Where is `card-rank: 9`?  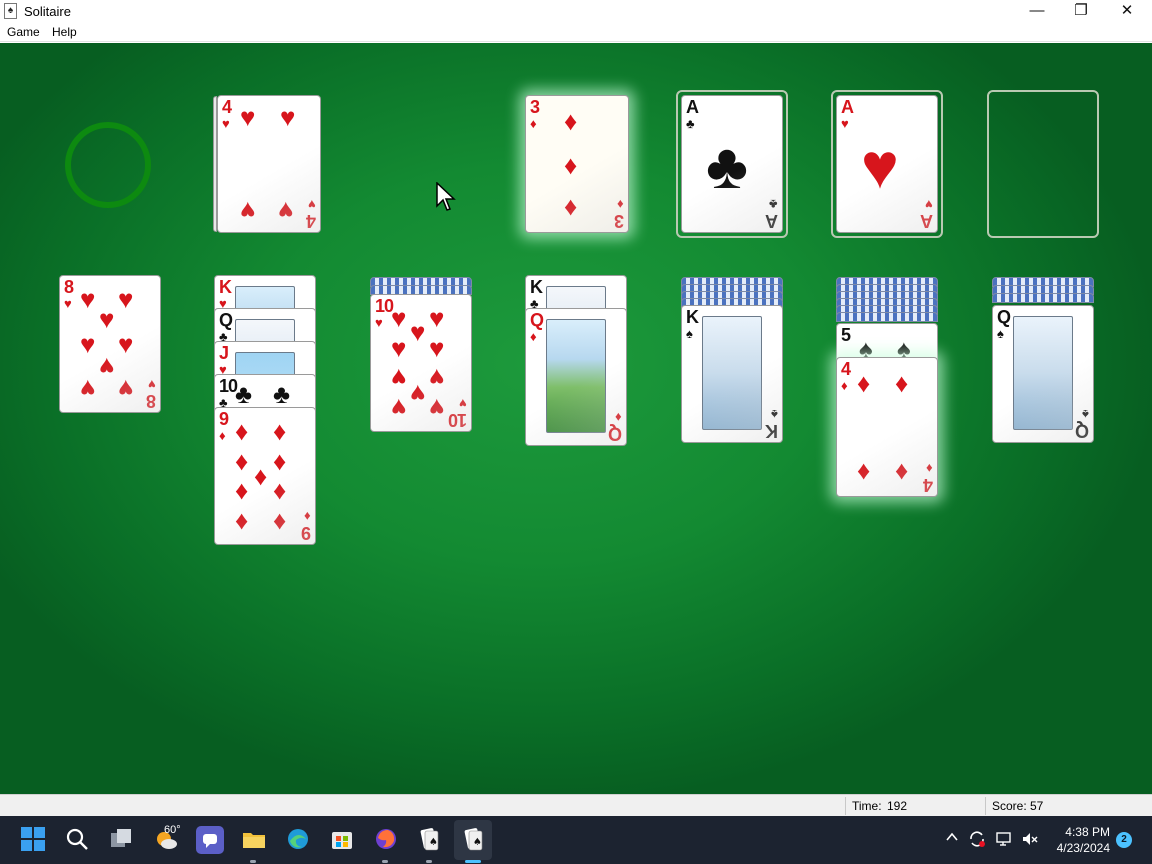
card-rank: 9 is located at coordinates (306, 533).